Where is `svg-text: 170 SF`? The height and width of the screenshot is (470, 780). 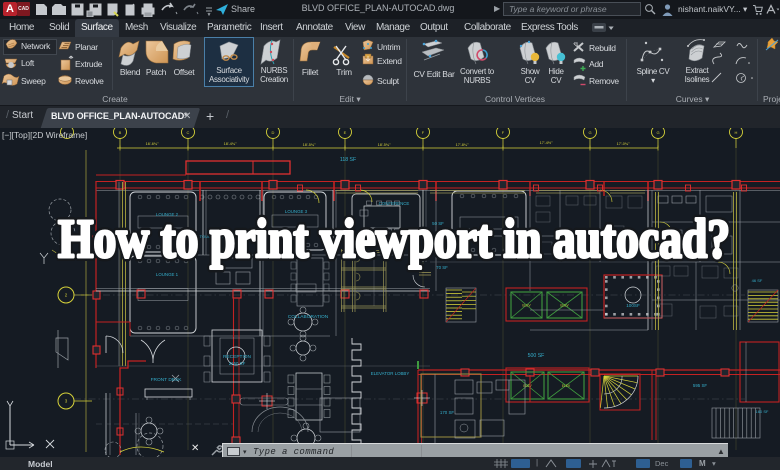
svg-text: 170 SF is located at coordinates (447, 412).